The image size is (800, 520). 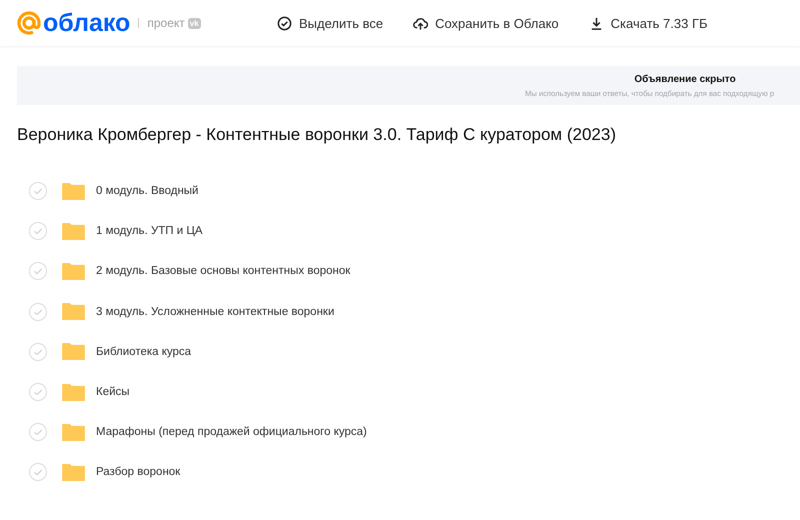 What do you see at coordinates (486, 23) in the screenshot?
I see `toolbar-button: Сохранить в Облако` at bounding box center [486, 23].